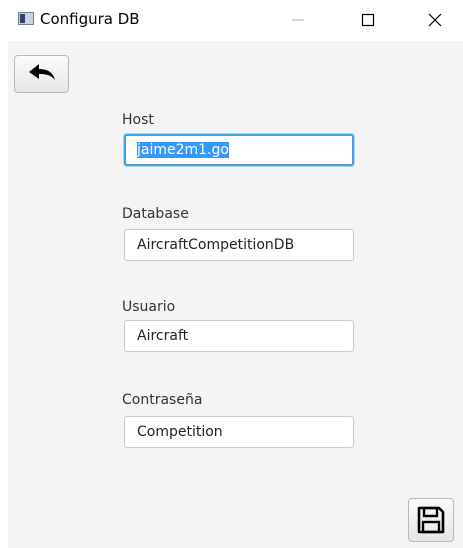 This screenshot has width=463, height=548. I want to click on minimize-button, so click(298, 20).